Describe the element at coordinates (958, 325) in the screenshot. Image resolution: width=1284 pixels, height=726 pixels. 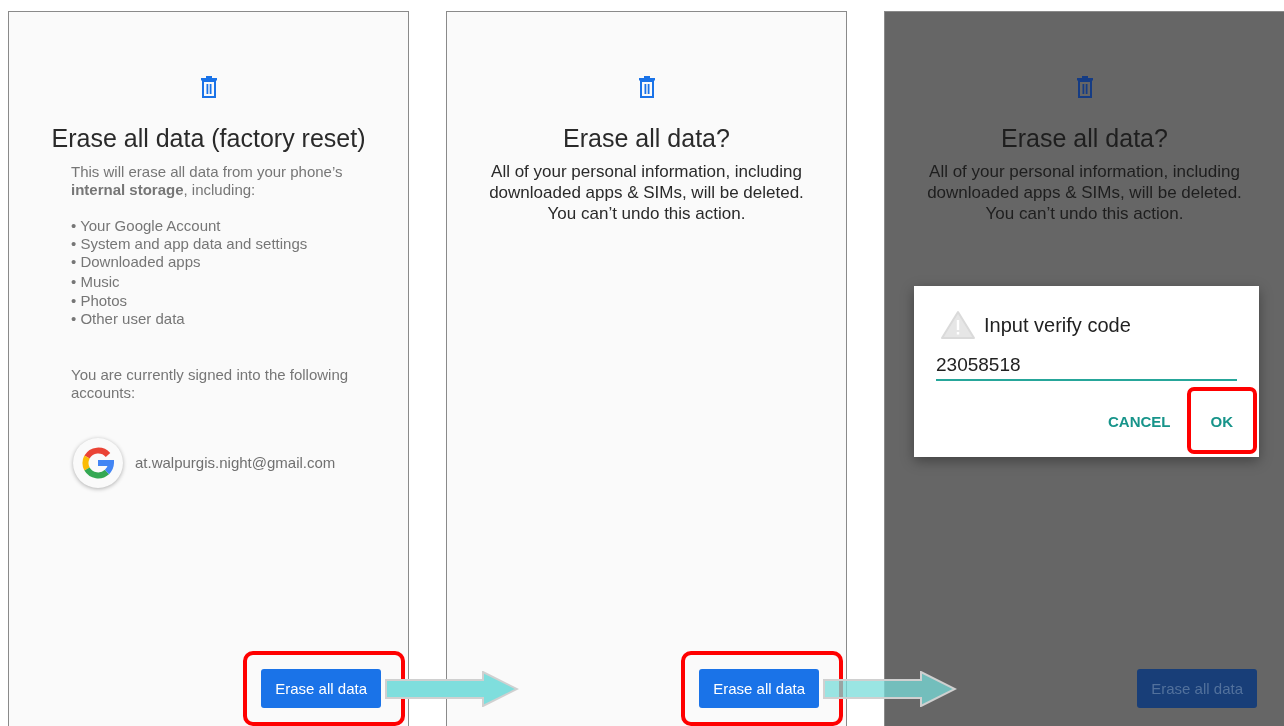
I see `warning-icon` at that location.